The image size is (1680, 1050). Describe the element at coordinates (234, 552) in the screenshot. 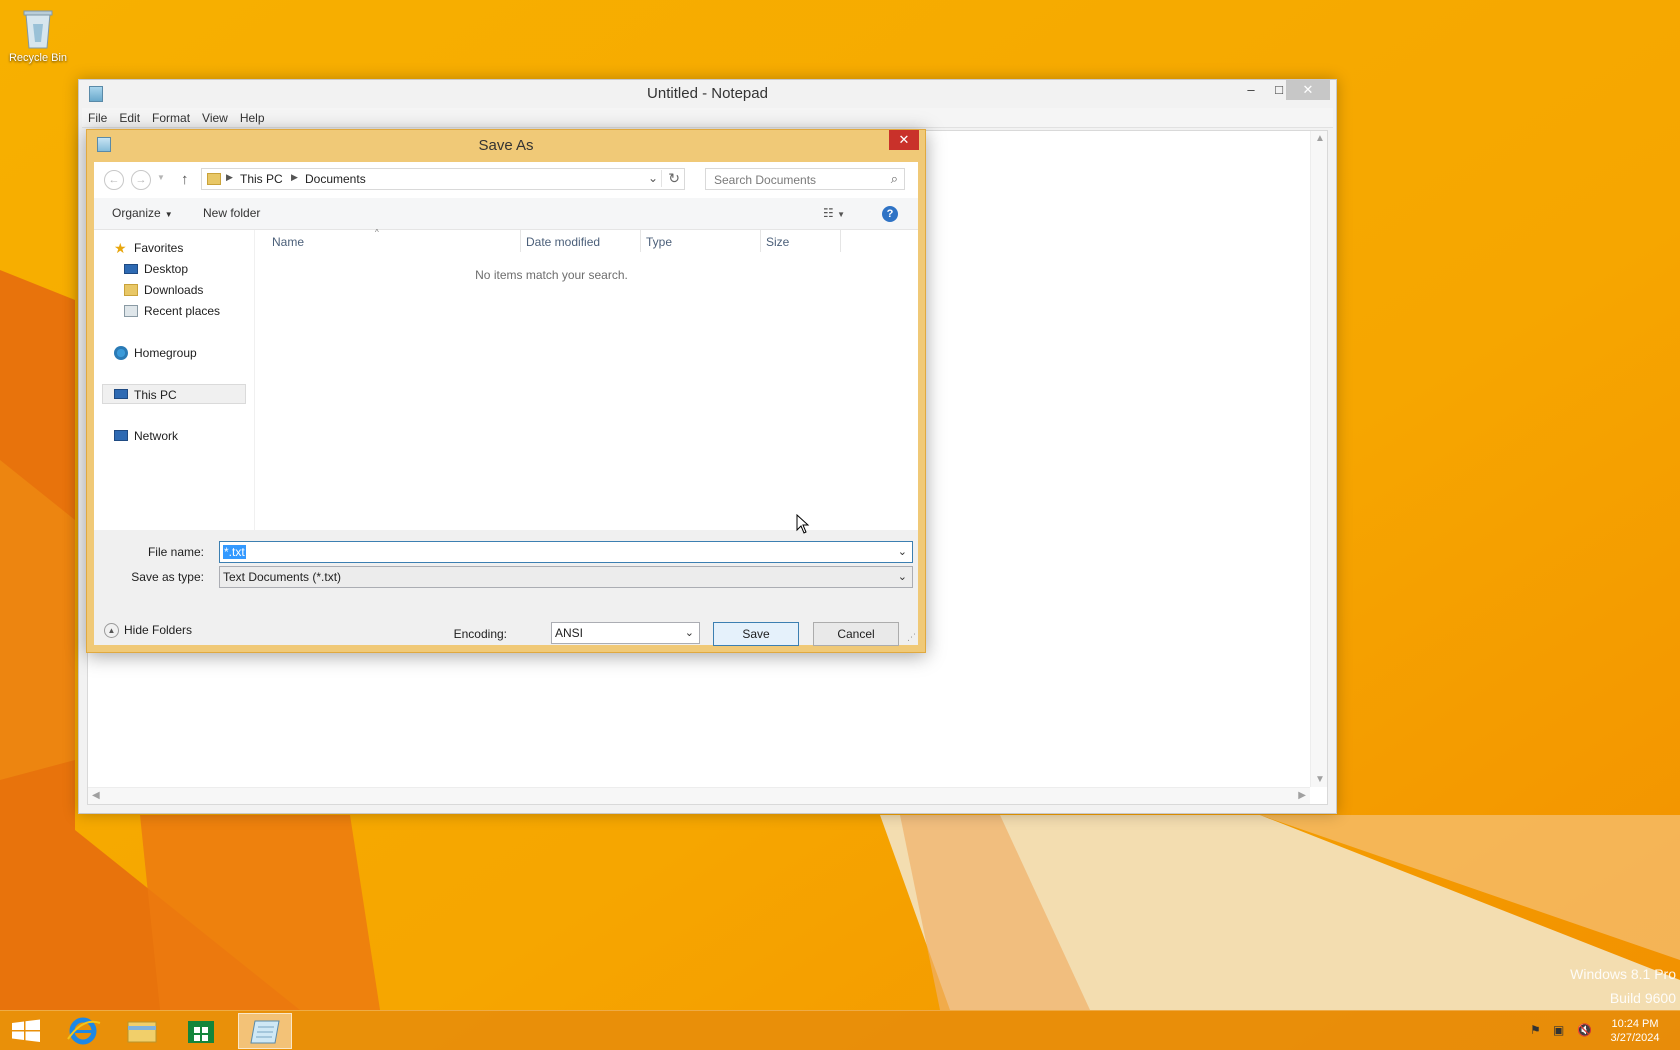

I see `file-name-value: *.txt` at that location.